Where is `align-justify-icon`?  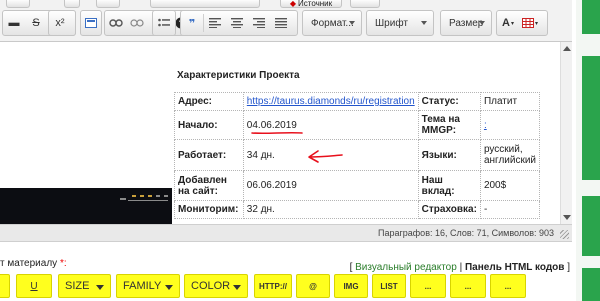 align-justify-icon is located at coordinates (281, 23).